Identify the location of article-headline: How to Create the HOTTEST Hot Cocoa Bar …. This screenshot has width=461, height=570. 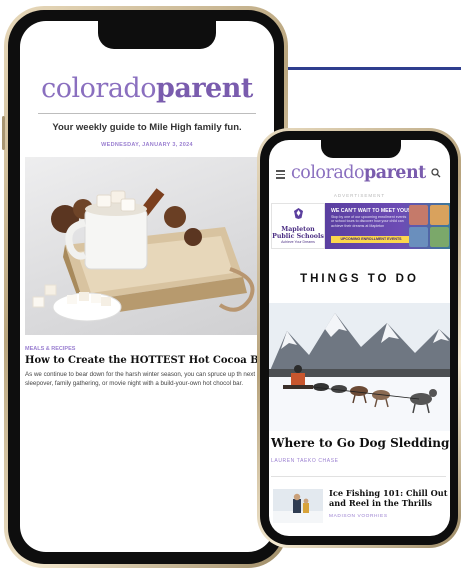
(149, 360).